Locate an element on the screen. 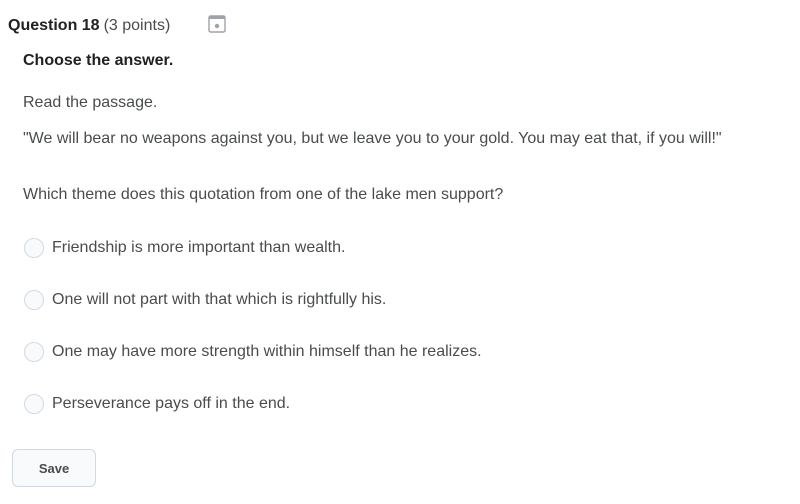  bookmark-flag-icon is located at coordinates (217, 24).